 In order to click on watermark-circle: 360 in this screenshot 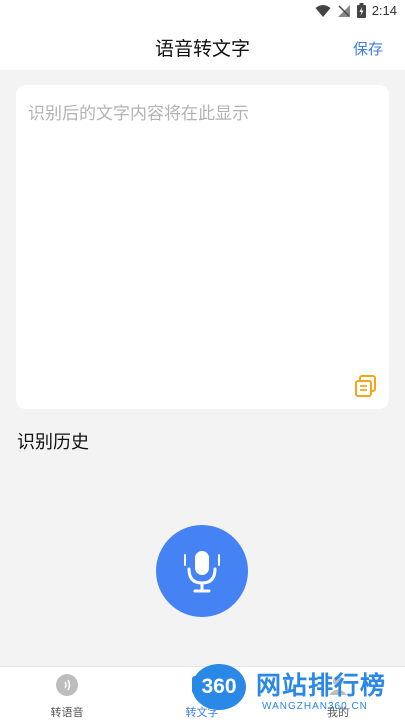, I will do `click(219, 687)`.